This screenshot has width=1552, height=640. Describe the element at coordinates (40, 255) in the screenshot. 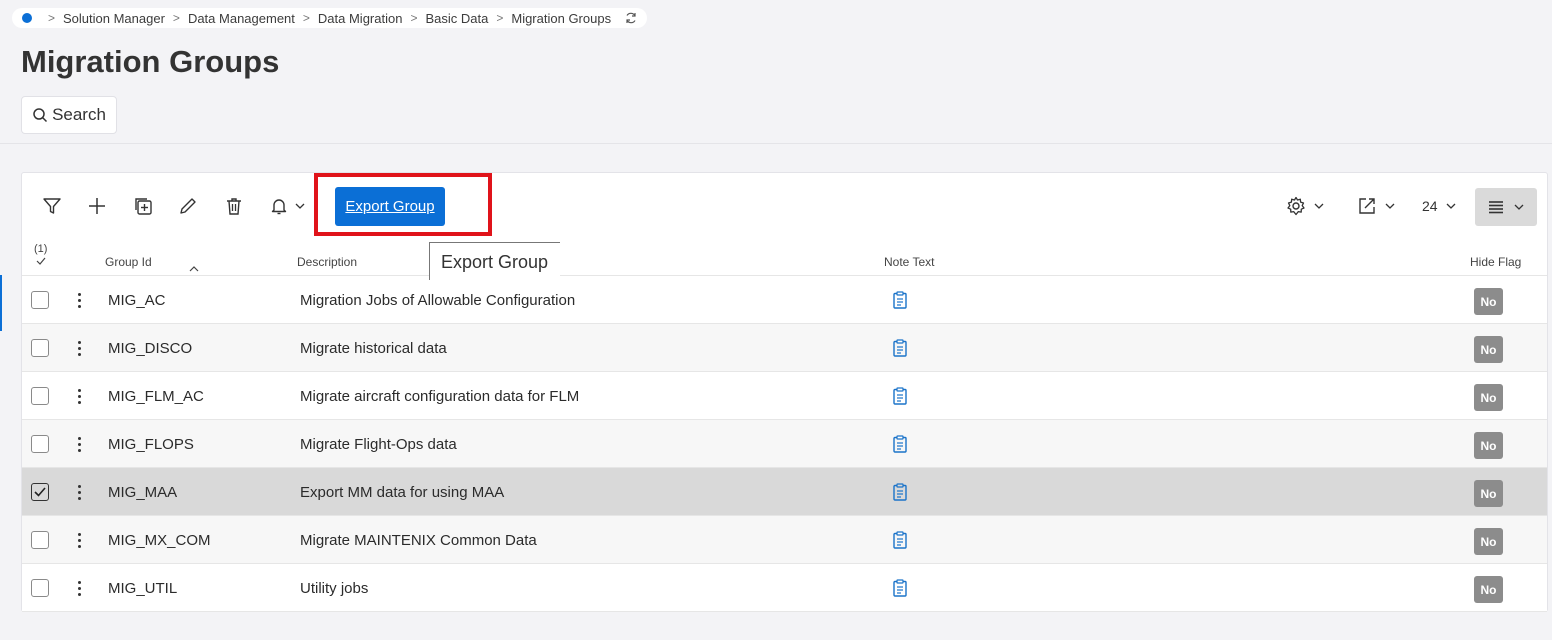

I see `selection-count: (1)` at that location.